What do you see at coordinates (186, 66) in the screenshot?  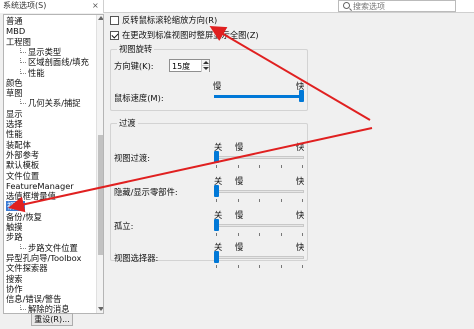 I see `arrow-keys-input` at bounding box center [186, 66].